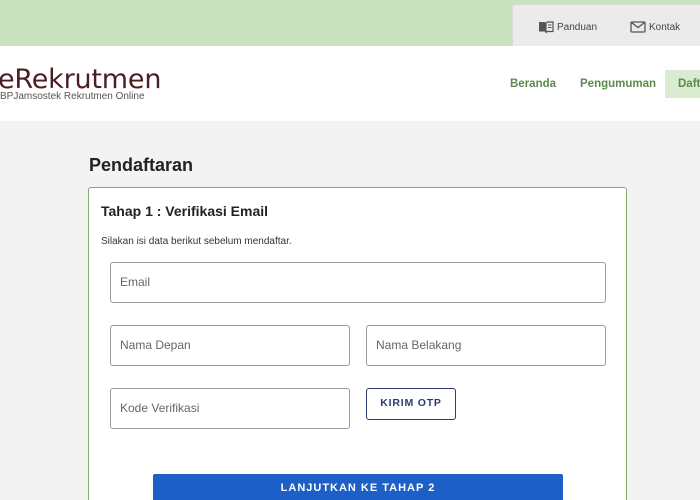 The width and height of the screenshot is (700, 500). I want to click on contact-link: Kontak, so click(655, 27).